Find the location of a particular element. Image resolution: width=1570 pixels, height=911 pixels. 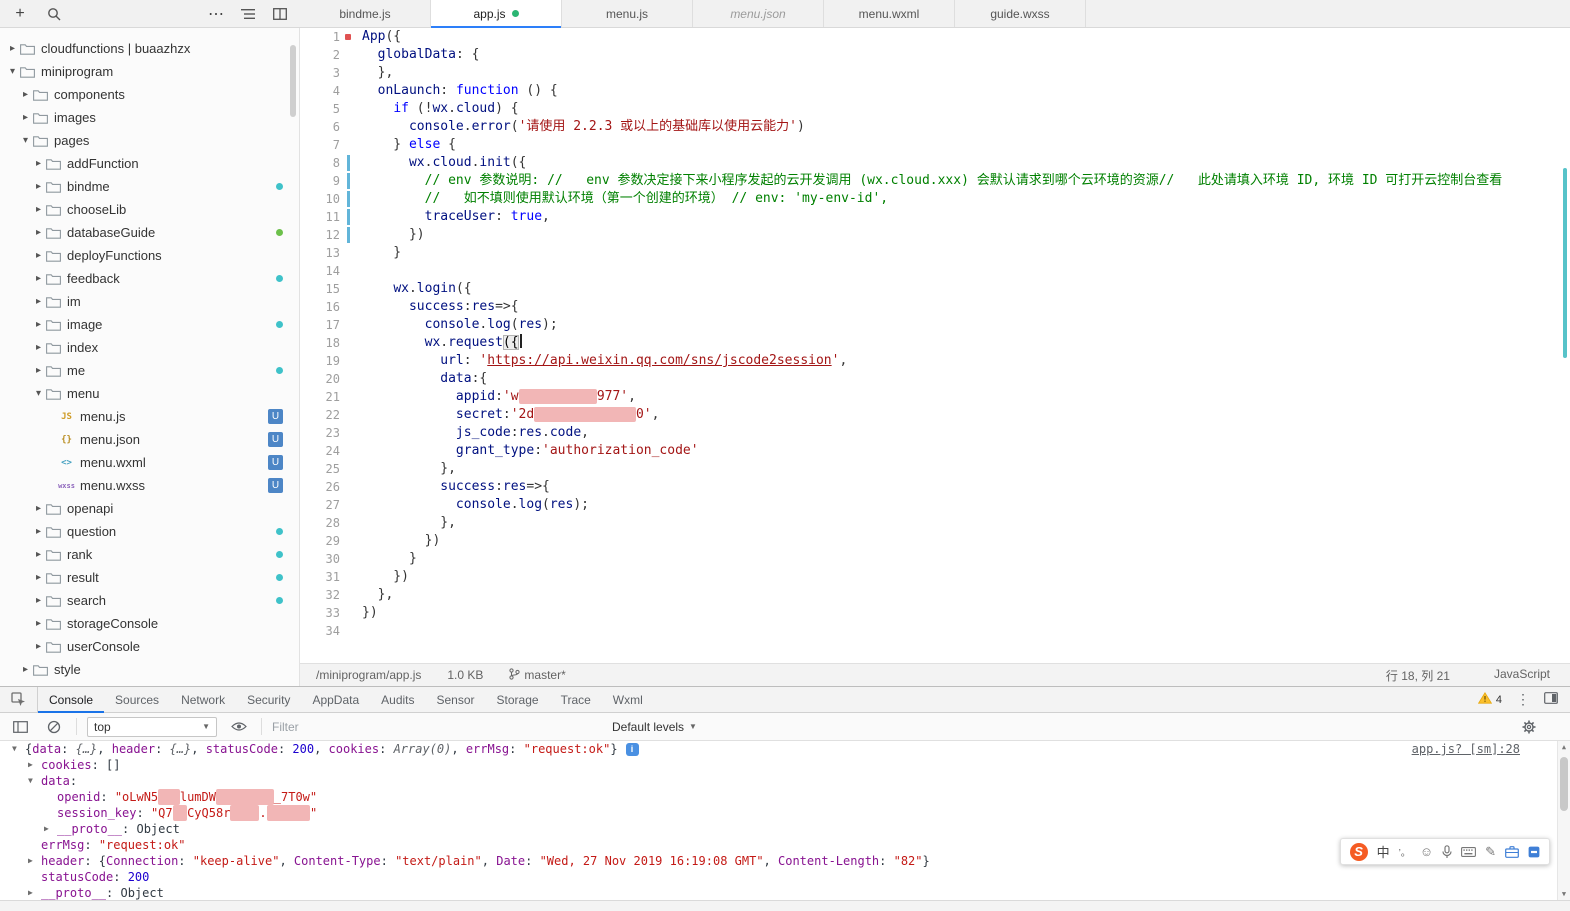

code-line: 3 }, is located at coordinates (935, 73).